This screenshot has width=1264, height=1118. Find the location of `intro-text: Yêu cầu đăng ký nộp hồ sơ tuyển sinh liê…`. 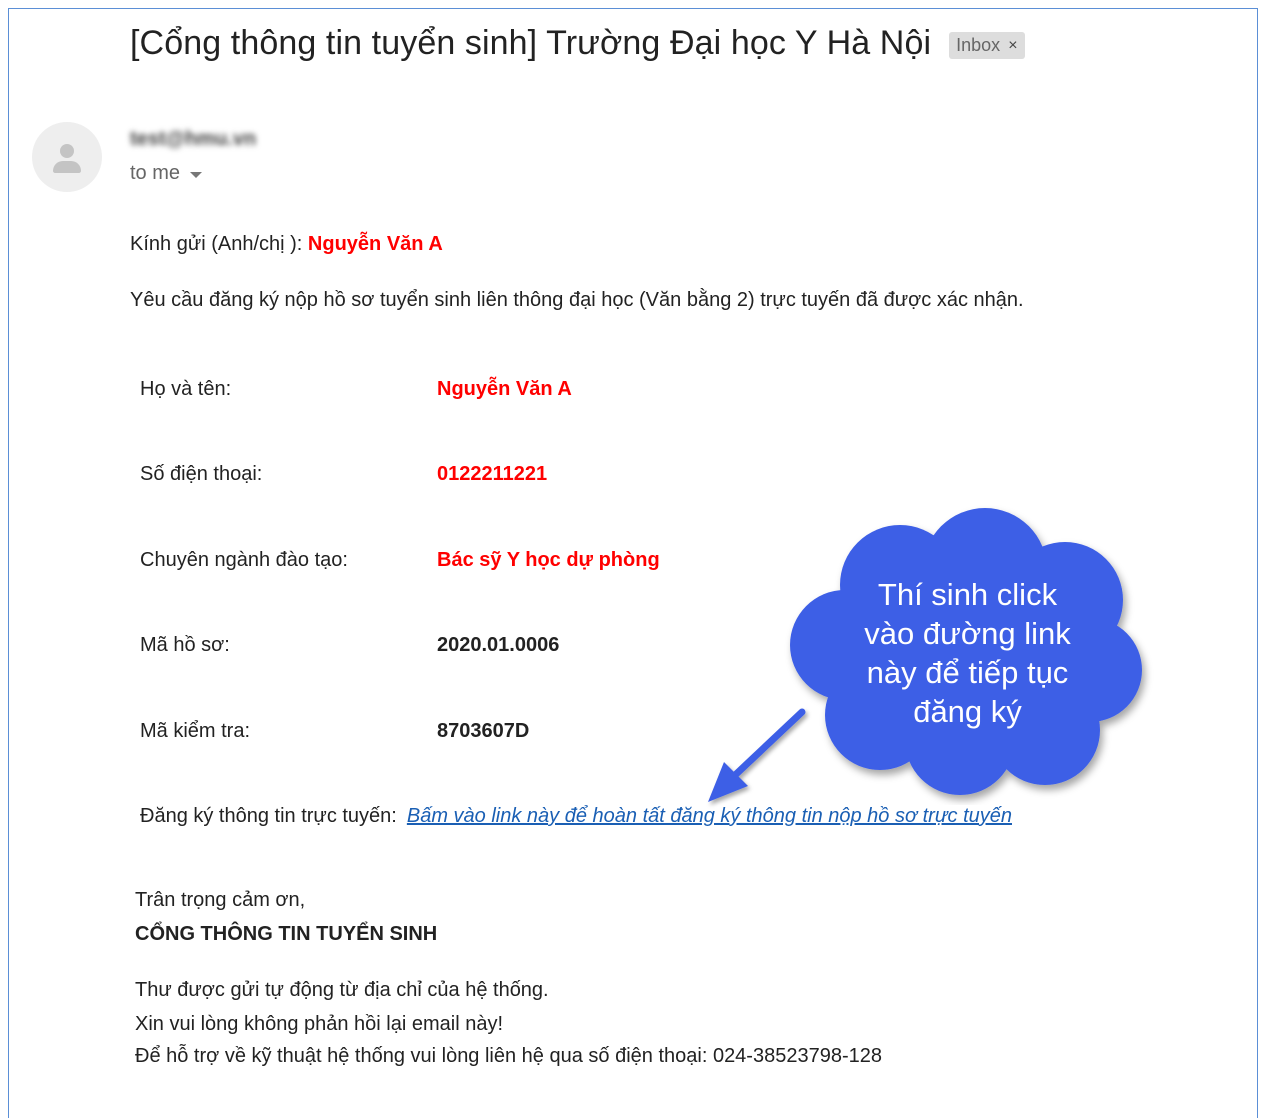

intro-text: Yêu cầu đăng ký nộp hồ sơ tuyển sinh liê… is located at coordinates (577, 300).